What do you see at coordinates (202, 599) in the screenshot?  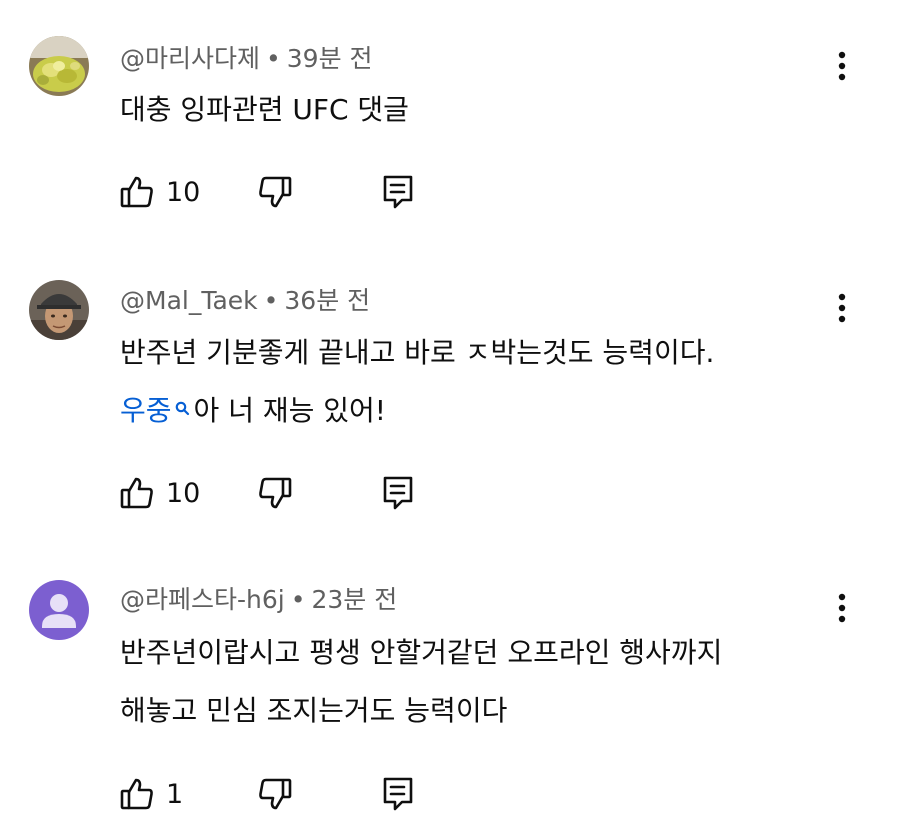 I see `author-name: @라페스타-h6j` at bounding box center [202, 599].